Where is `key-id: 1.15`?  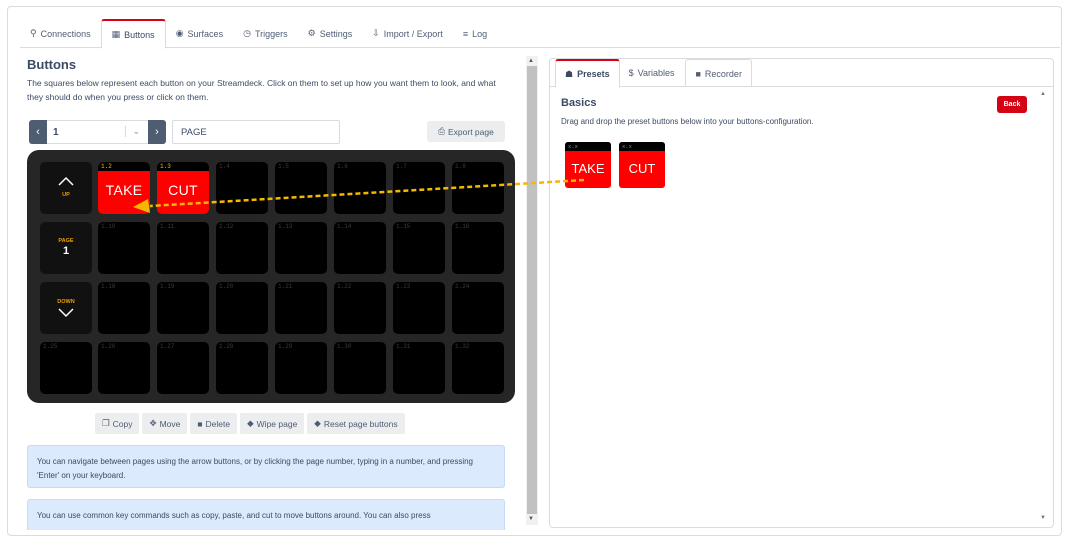
key-id: 1.15 is located at coordinates (403, 226).